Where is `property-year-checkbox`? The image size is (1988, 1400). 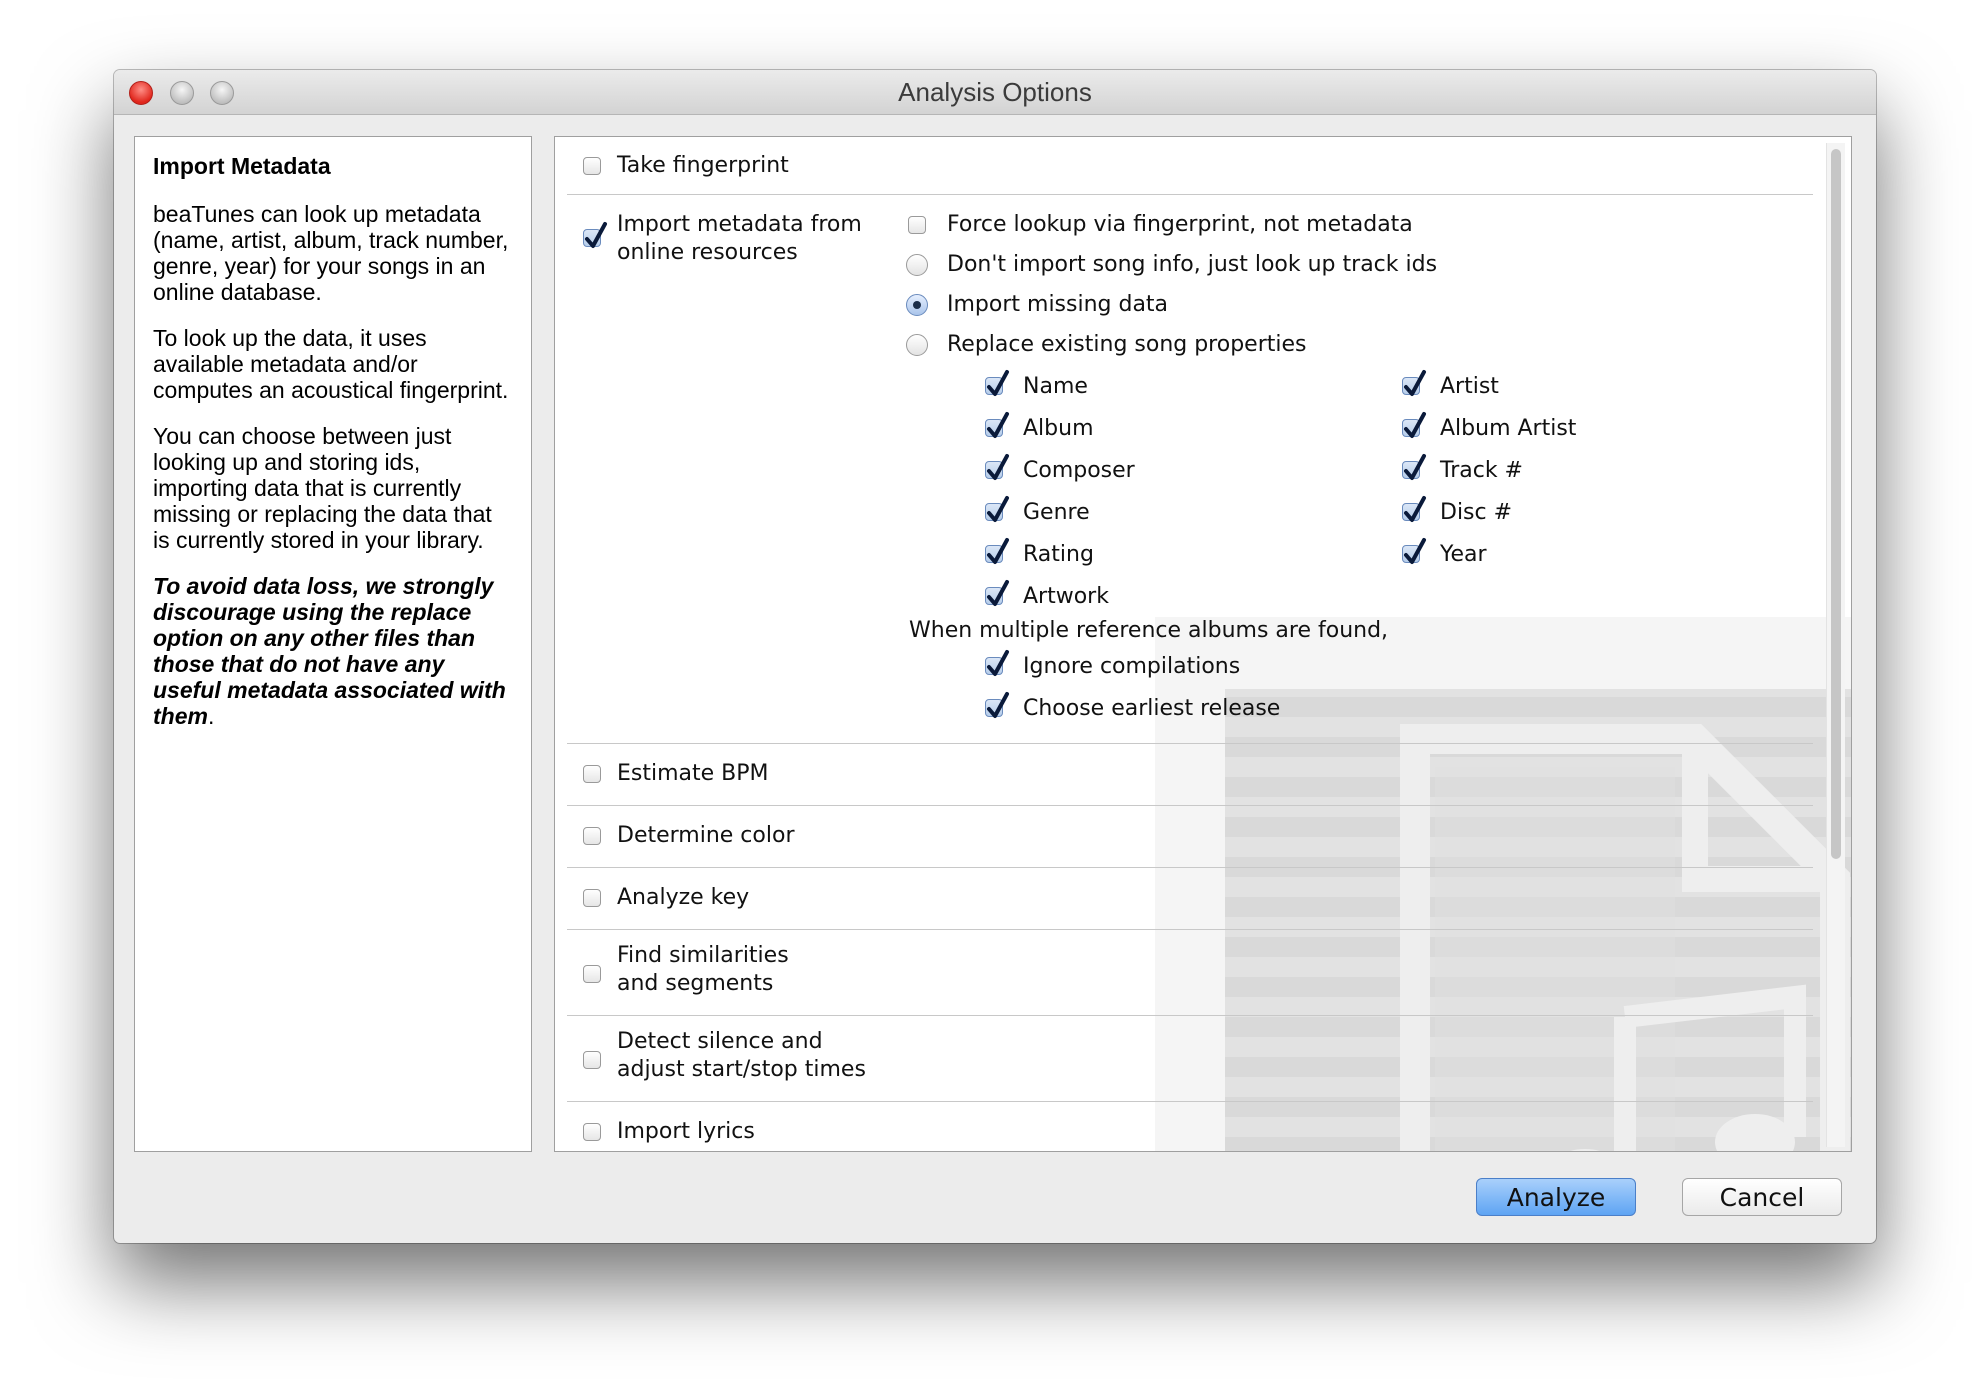
property-year-checkbox is located at coordinates (1414, 551).